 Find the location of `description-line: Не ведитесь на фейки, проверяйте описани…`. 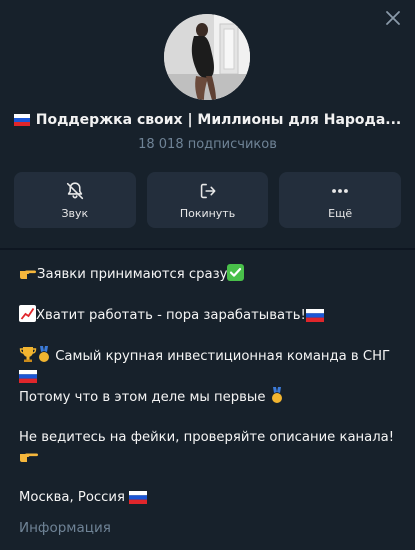

description-line: Не ведитесь на фейки, проверяйте описани… is located at coordinates (211, 448).